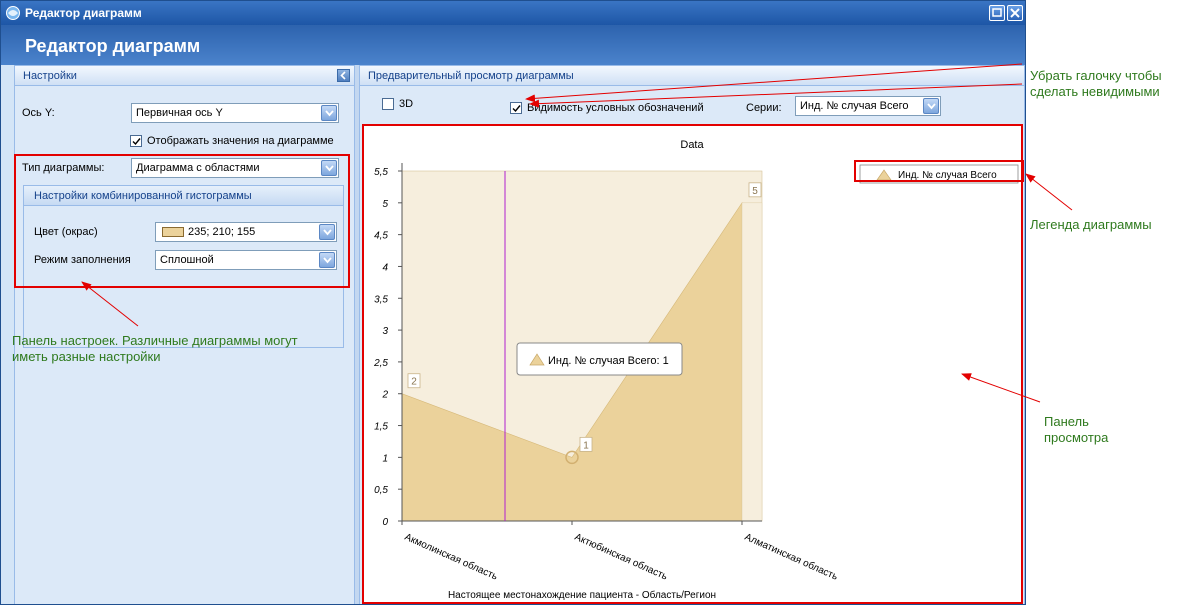 This screenshot has height=605, width=1194. I want to click on arrow-to-settings-box, so click(110, 304).